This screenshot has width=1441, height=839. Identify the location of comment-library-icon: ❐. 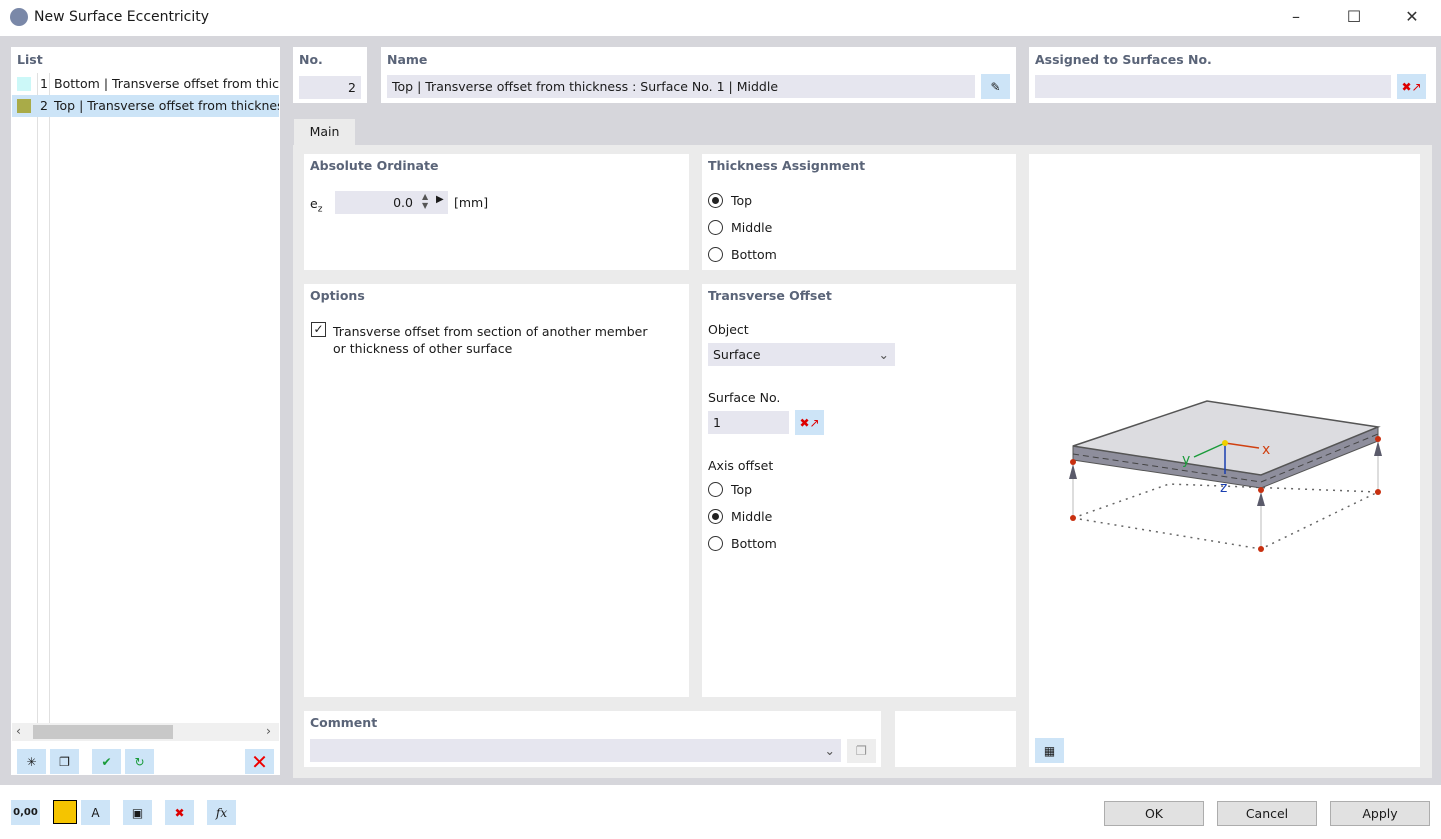
(861, 751).